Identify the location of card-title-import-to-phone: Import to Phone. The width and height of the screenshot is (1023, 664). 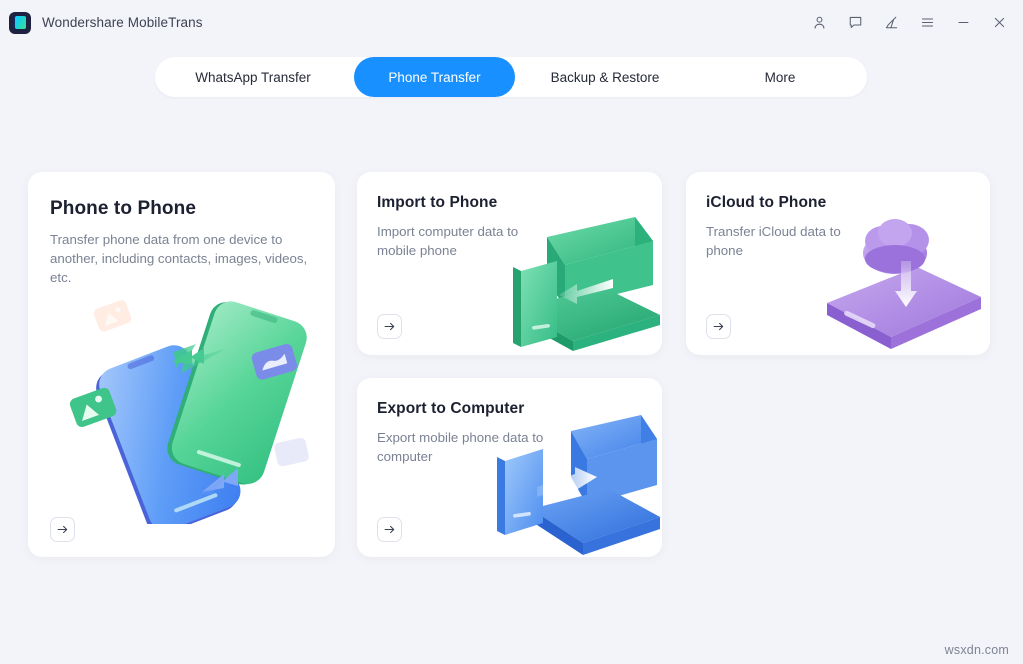
(437, 202).